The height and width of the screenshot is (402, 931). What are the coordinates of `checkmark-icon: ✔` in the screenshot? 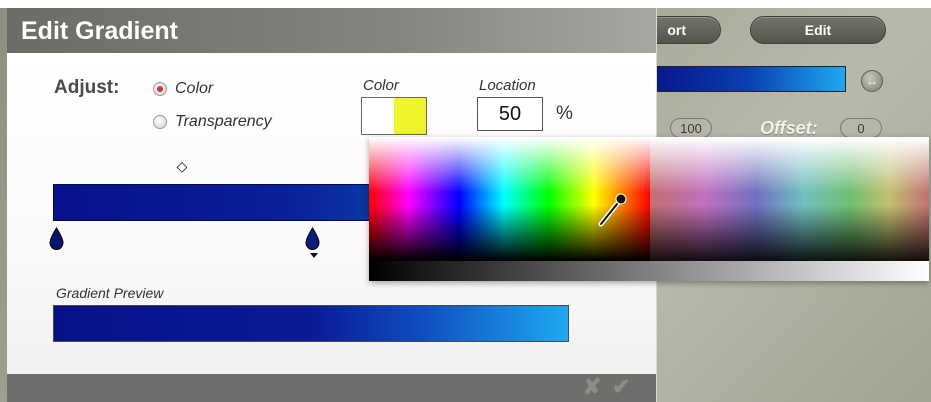 It's located at (621, 387).